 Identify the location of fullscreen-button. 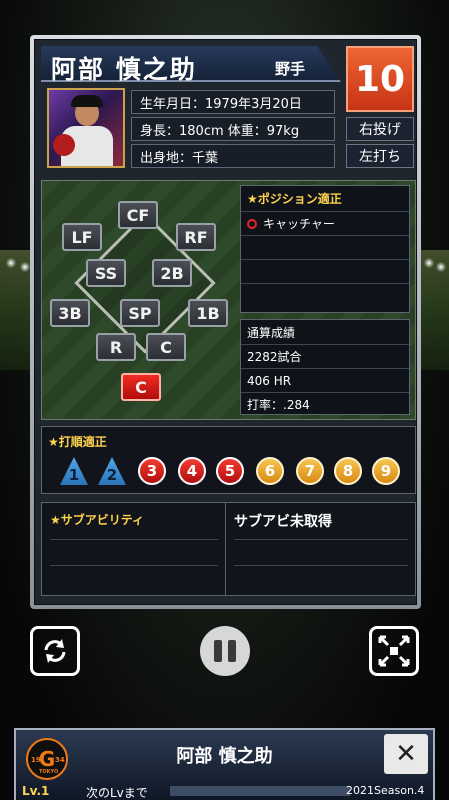
(394, 651).